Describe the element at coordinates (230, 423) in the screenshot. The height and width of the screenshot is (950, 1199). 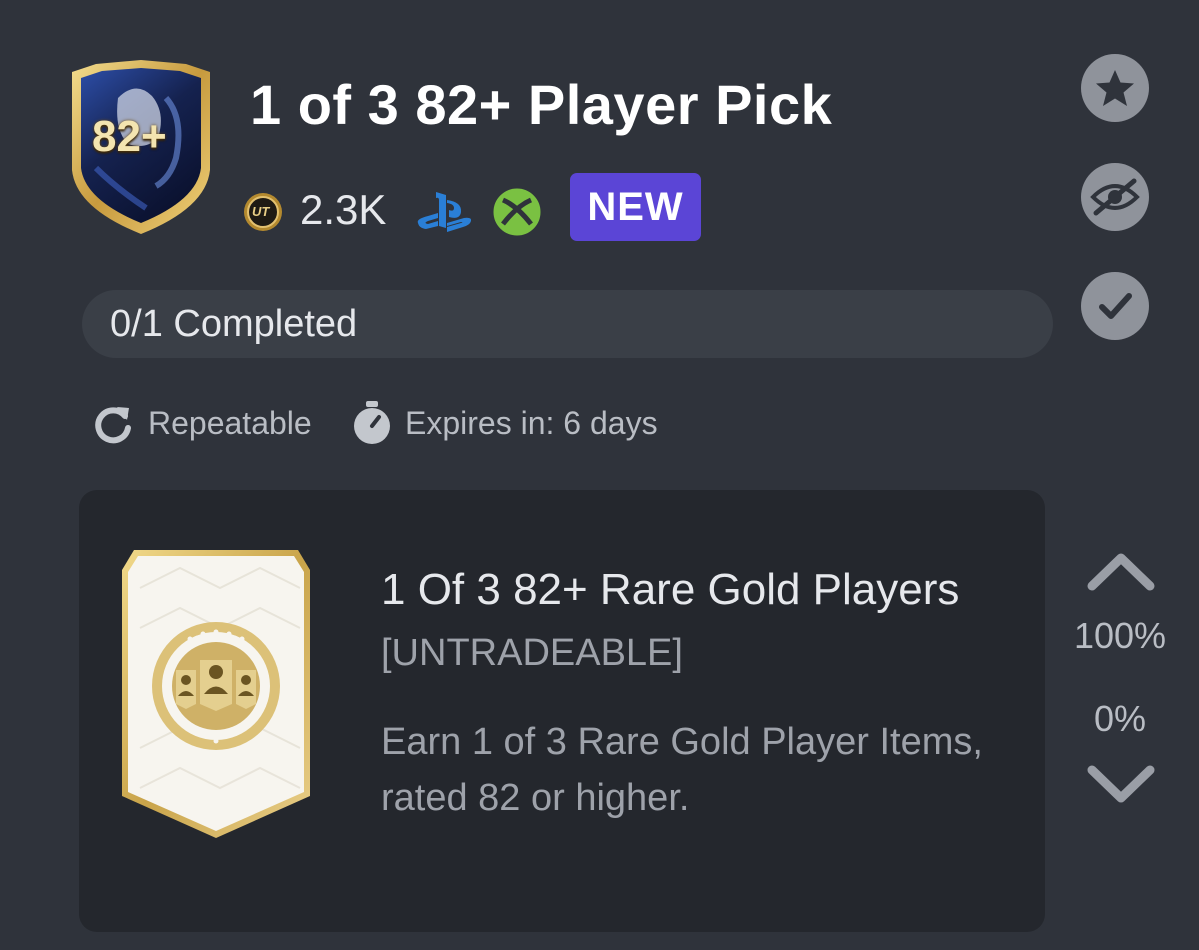
I see `repeatable-label: Repeatable` at that location.